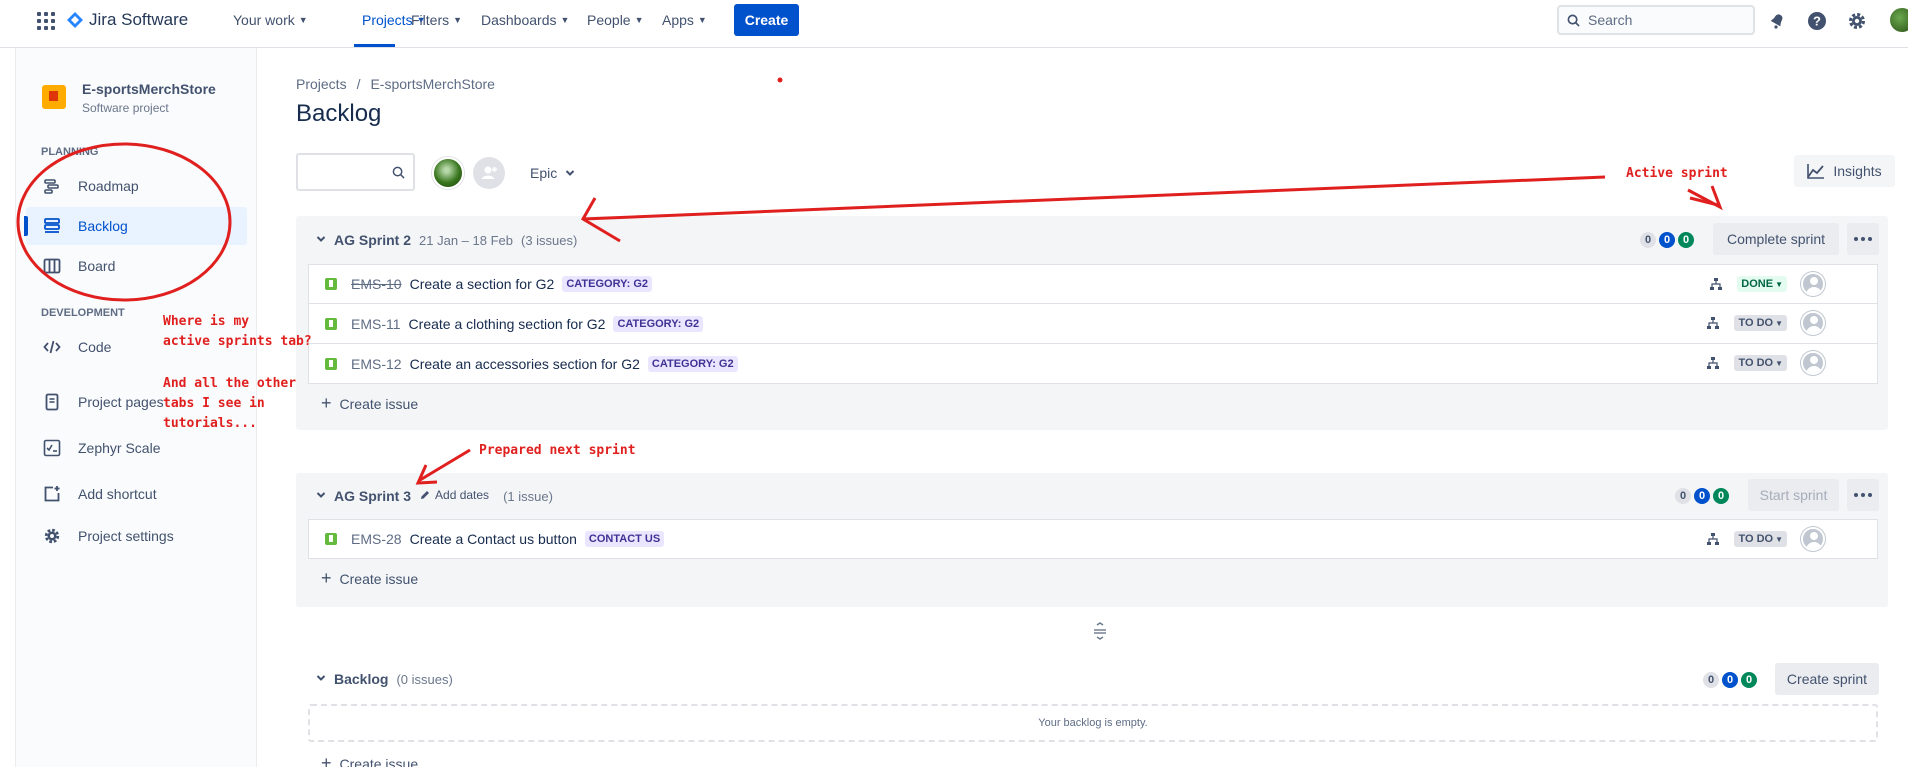 This screenshot has height=767, width=1908. I want to click on nav-your-work: Your work ▼, so click(270, 20).